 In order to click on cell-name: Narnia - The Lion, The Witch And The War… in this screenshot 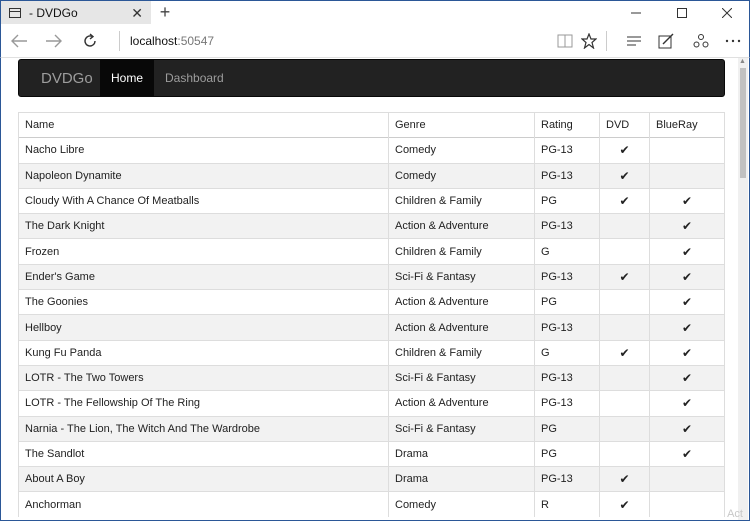, I will do `click(203, 429)`.